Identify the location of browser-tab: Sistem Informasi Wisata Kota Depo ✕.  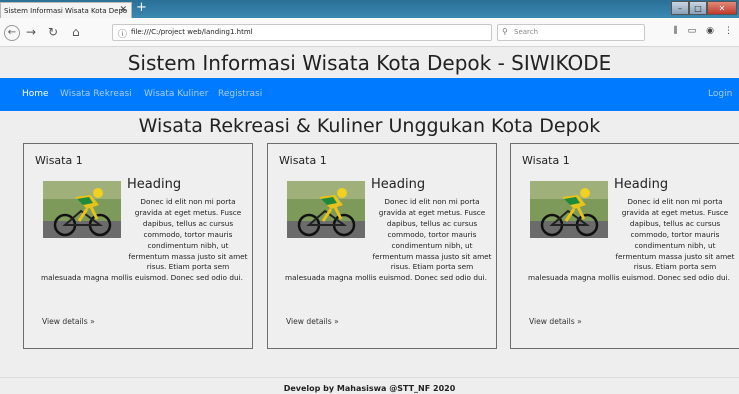
(66, 10).